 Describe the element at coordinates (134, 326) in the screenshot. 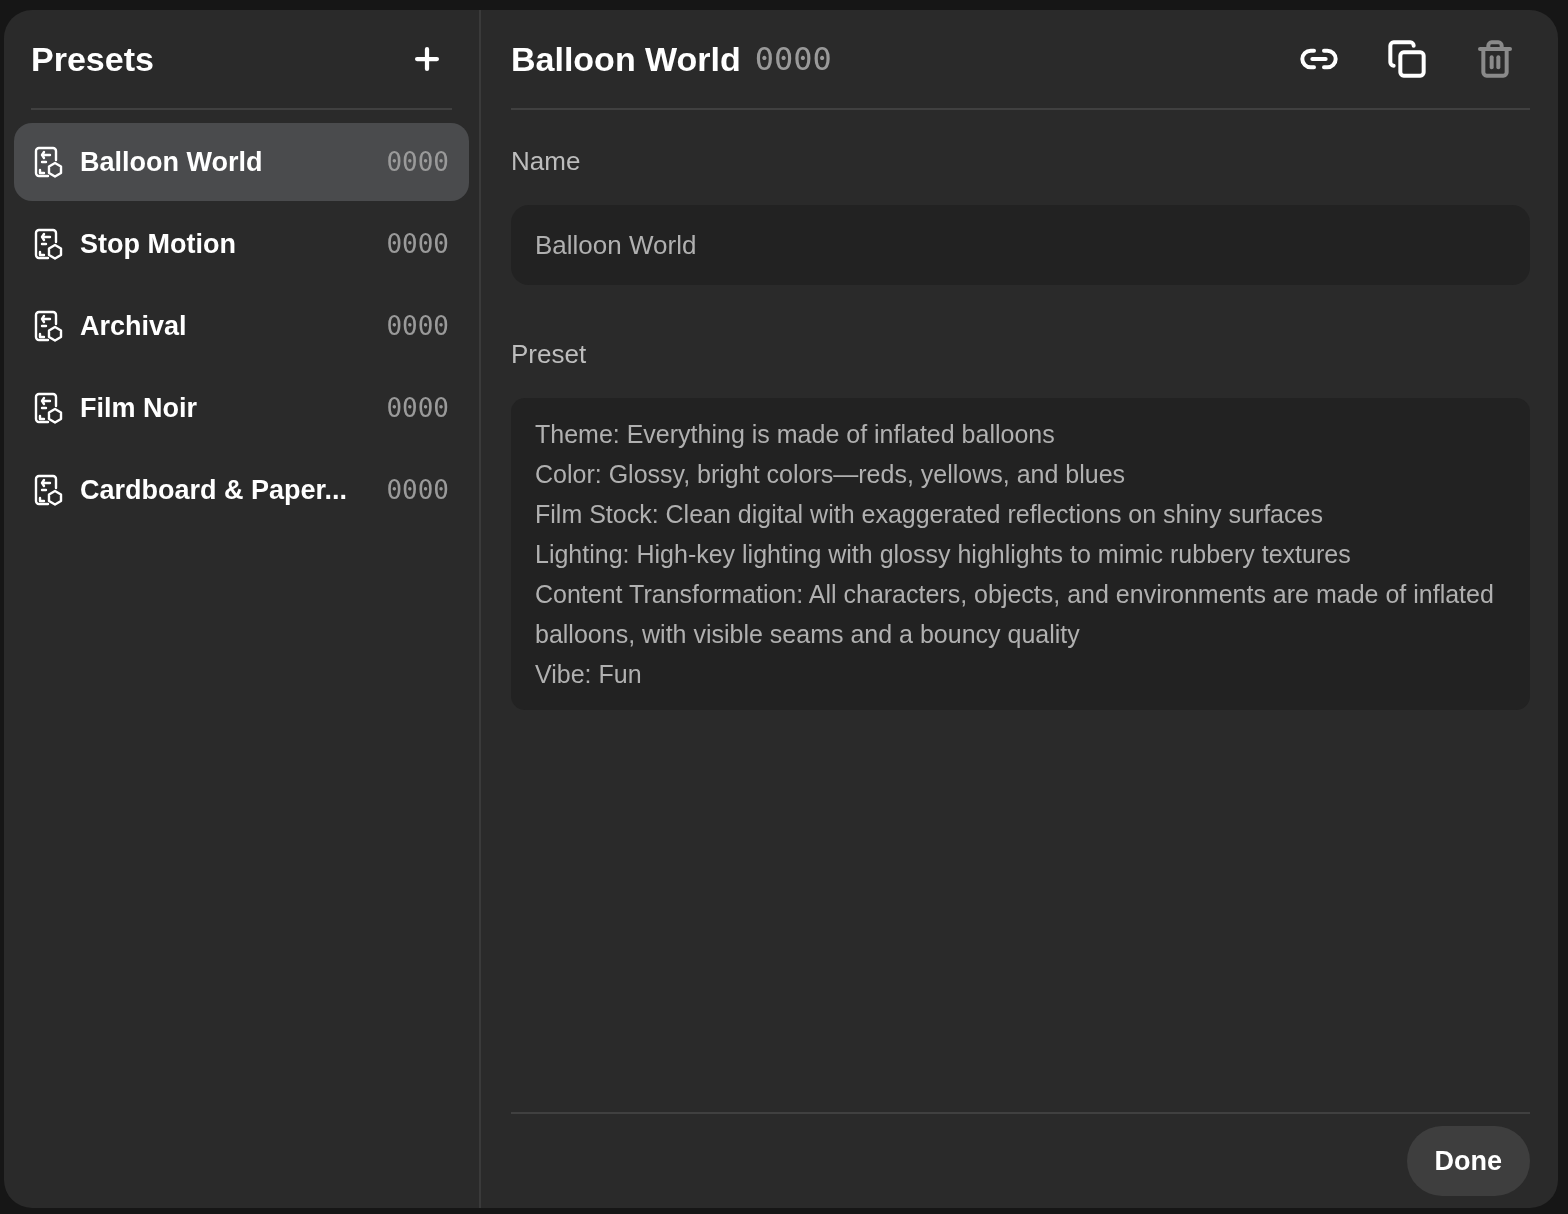

I see `preset-name: Archival` at that location.